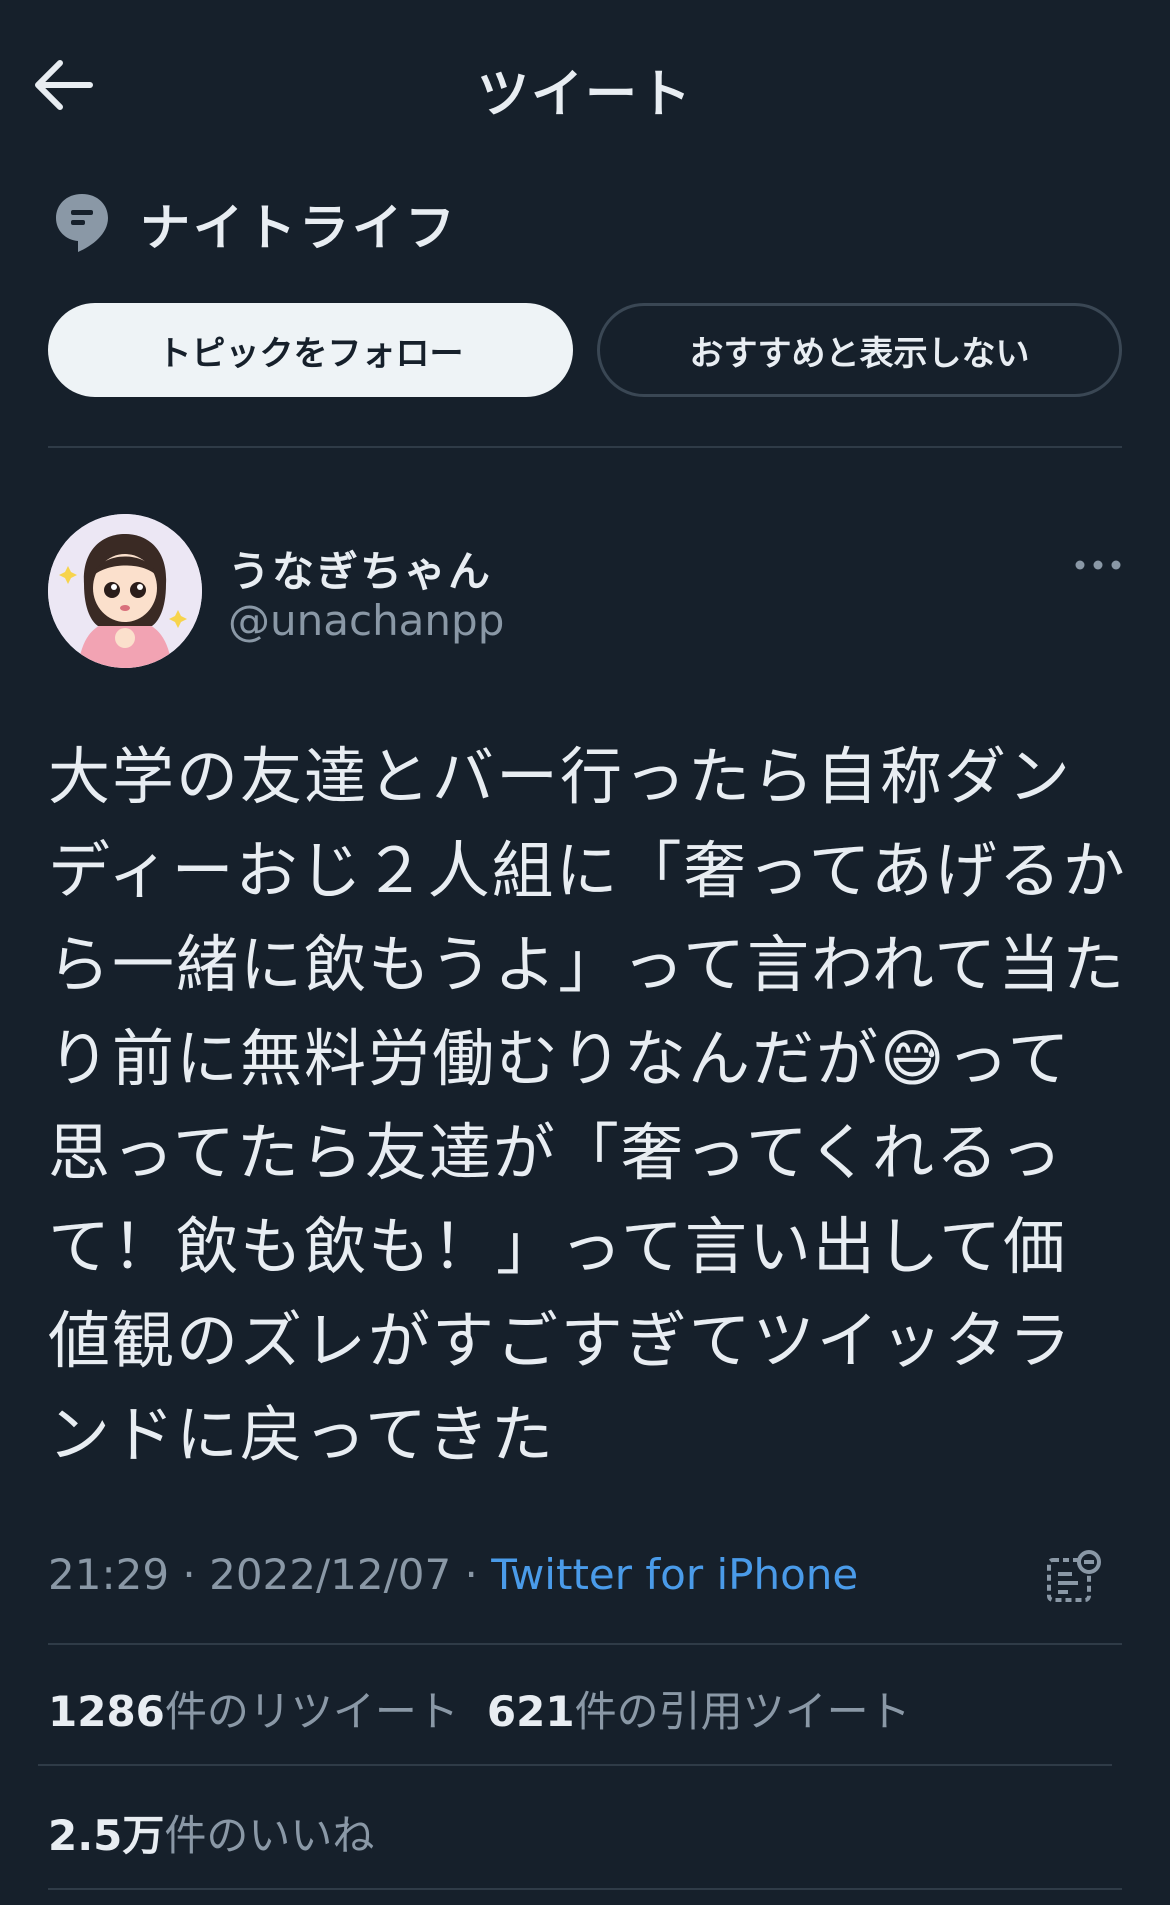 This screenshot has height=1905, width=1170. Describe the element at coordinates (82, 222) in the screenshot. I see `topic-speech-bubble-icon` at that location.